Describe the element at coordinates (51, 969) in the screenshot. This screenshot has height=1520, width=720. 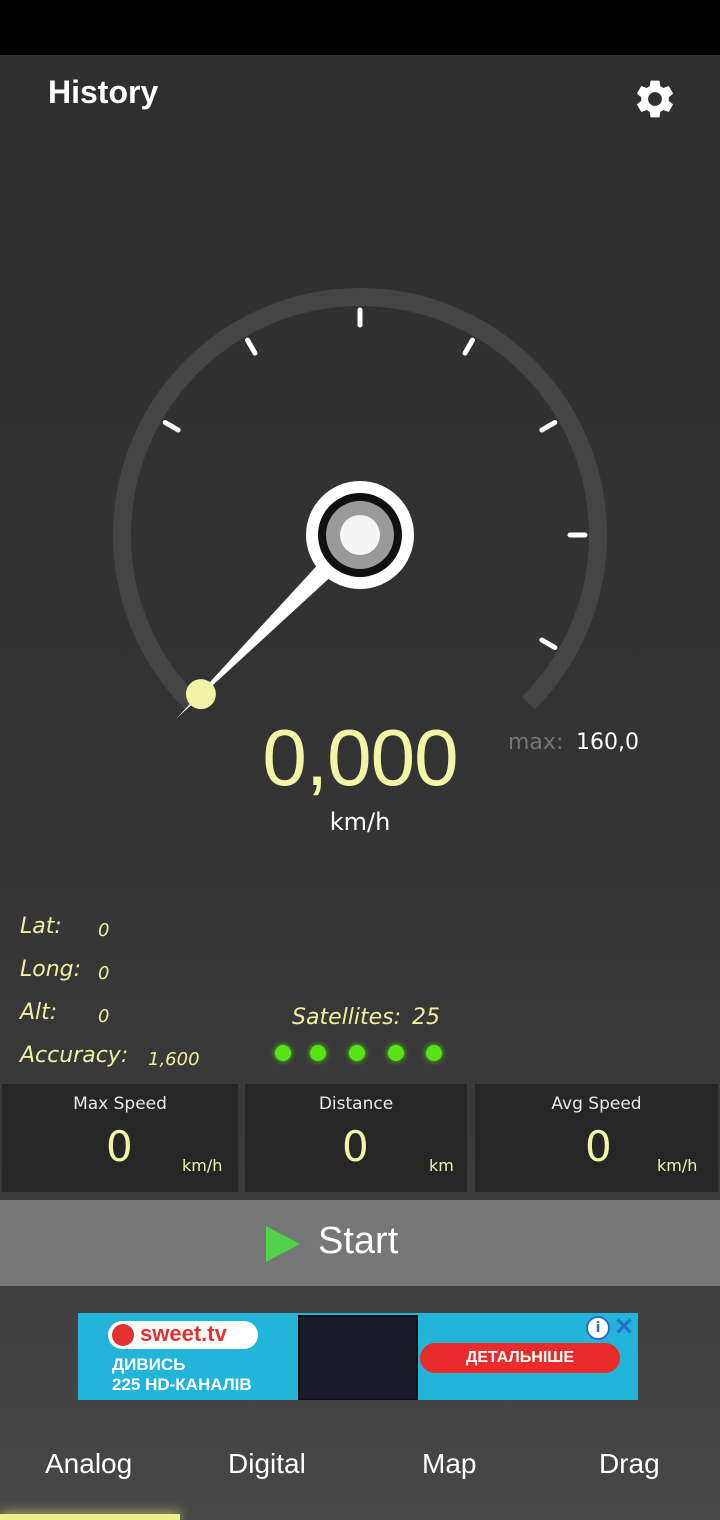
I see `long-label: Long:` at that location.